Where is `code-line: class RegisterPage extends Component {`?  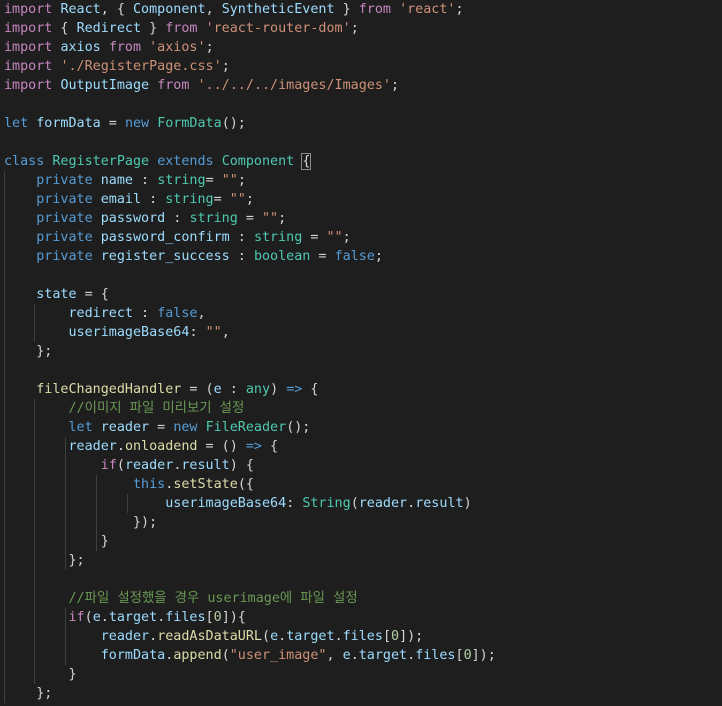 code-line: class RegisterPage extends Component { is located at coordinates (158, 161).